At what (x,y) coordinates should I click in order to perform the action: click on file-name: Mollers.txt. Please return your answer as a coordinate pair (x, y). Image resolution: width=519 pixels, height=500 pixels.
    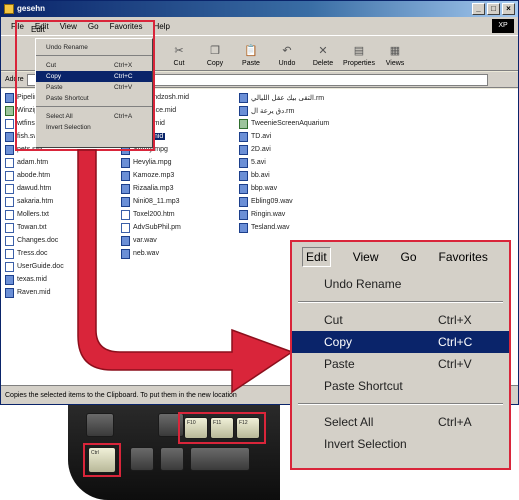
    Looking at the image, I should click on (33, 214).